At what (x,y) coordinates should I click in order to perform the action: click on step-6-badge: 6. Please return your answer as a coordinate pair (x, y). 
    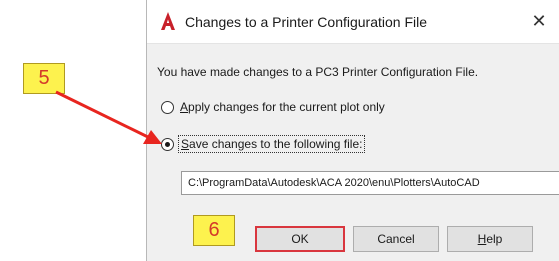
    Looking at the image, I should click on (214, 230).